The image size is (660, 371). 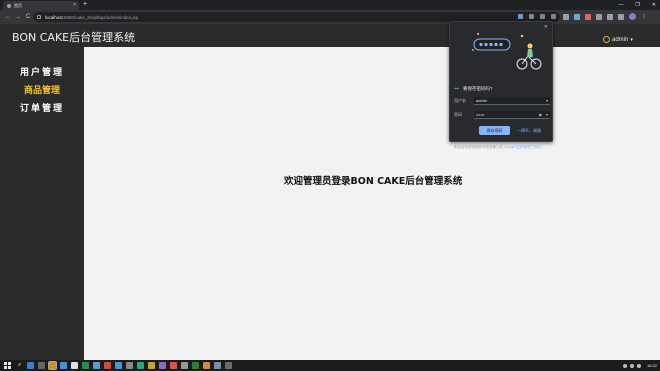 I want to click on search-icon: ⌕, so click(x=19, y=365).